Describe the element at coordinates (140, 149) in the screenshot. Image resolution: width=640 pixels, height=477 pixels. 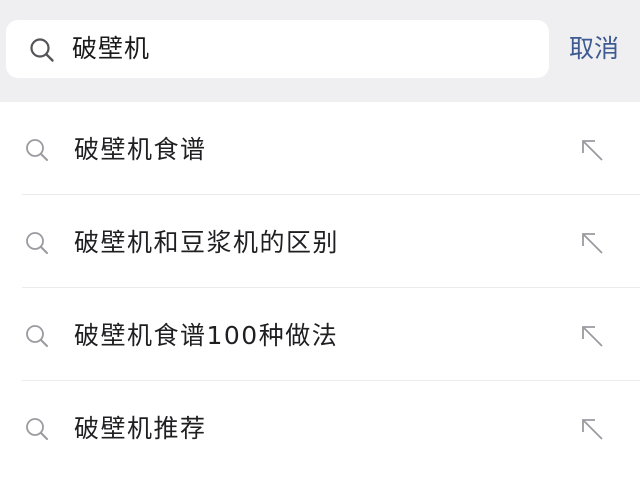
I see `suggestion-label: 破壁机食谱` at that location.